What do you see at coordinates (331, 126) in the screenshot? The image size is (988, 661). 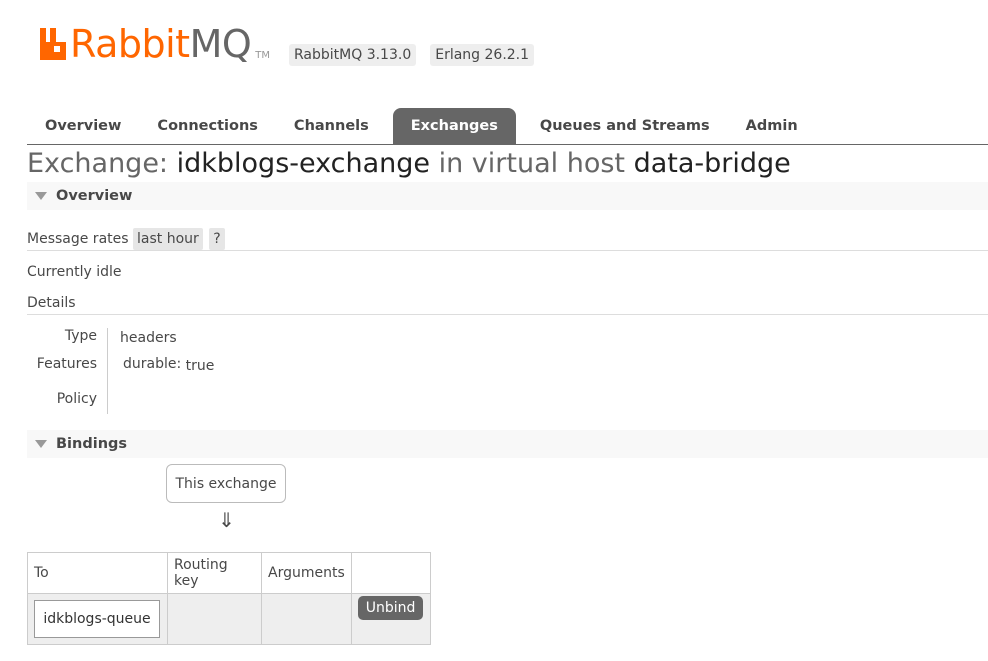 I see `tab-channels: Channels` at bounding box center [331, 126].